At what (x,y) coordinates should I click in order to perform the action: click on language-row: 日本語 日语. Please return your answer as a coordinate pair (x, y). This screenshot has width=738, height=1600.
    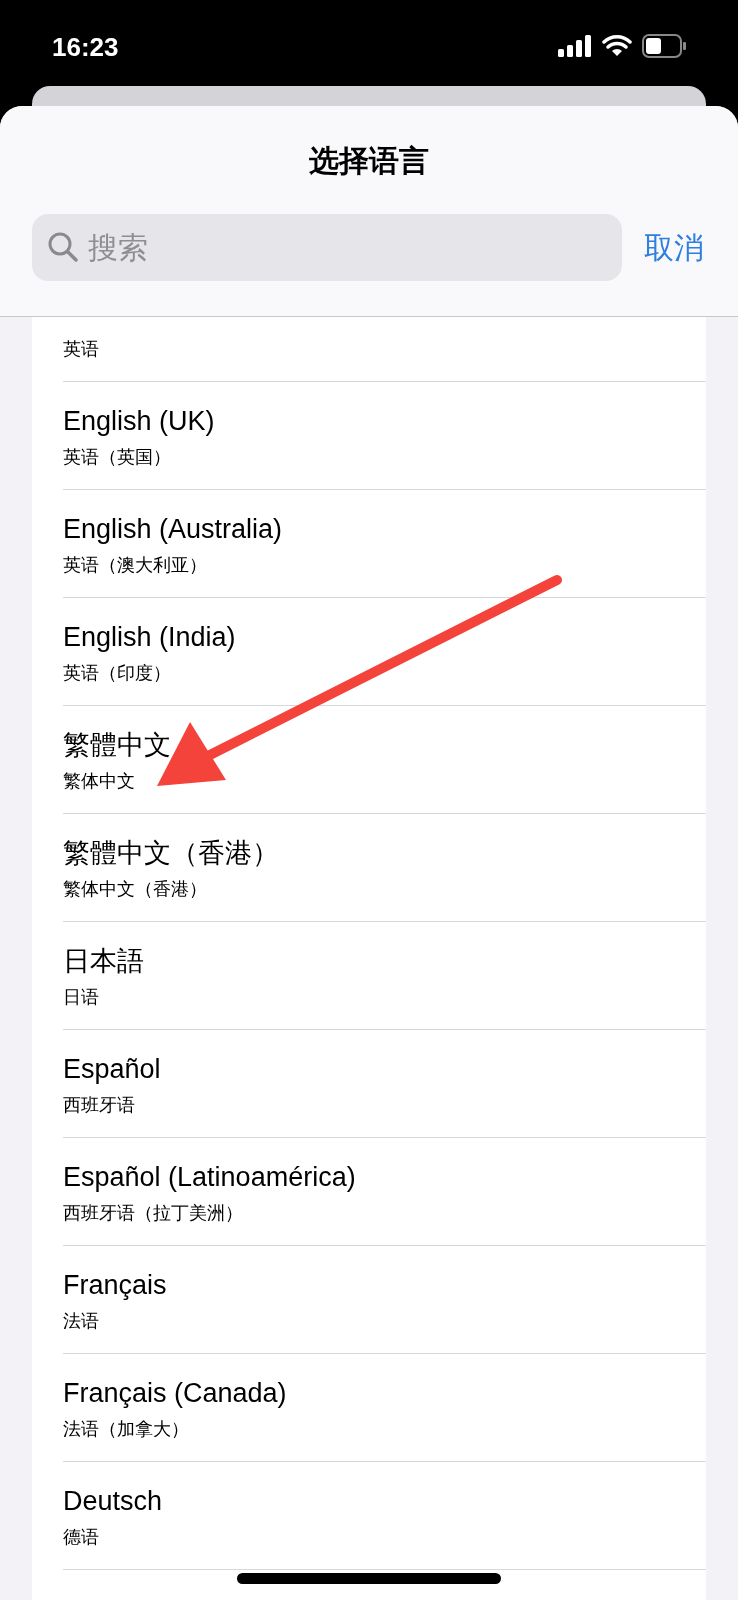
    Looking at the image, I should click on (369, 976).